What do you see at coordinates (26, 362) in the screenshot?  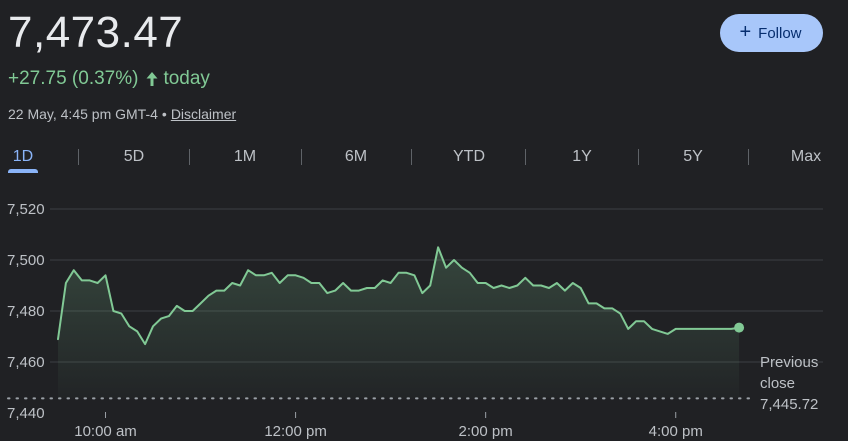 I see `y-tick-label: 7,460` at bounding box center [26, 362].